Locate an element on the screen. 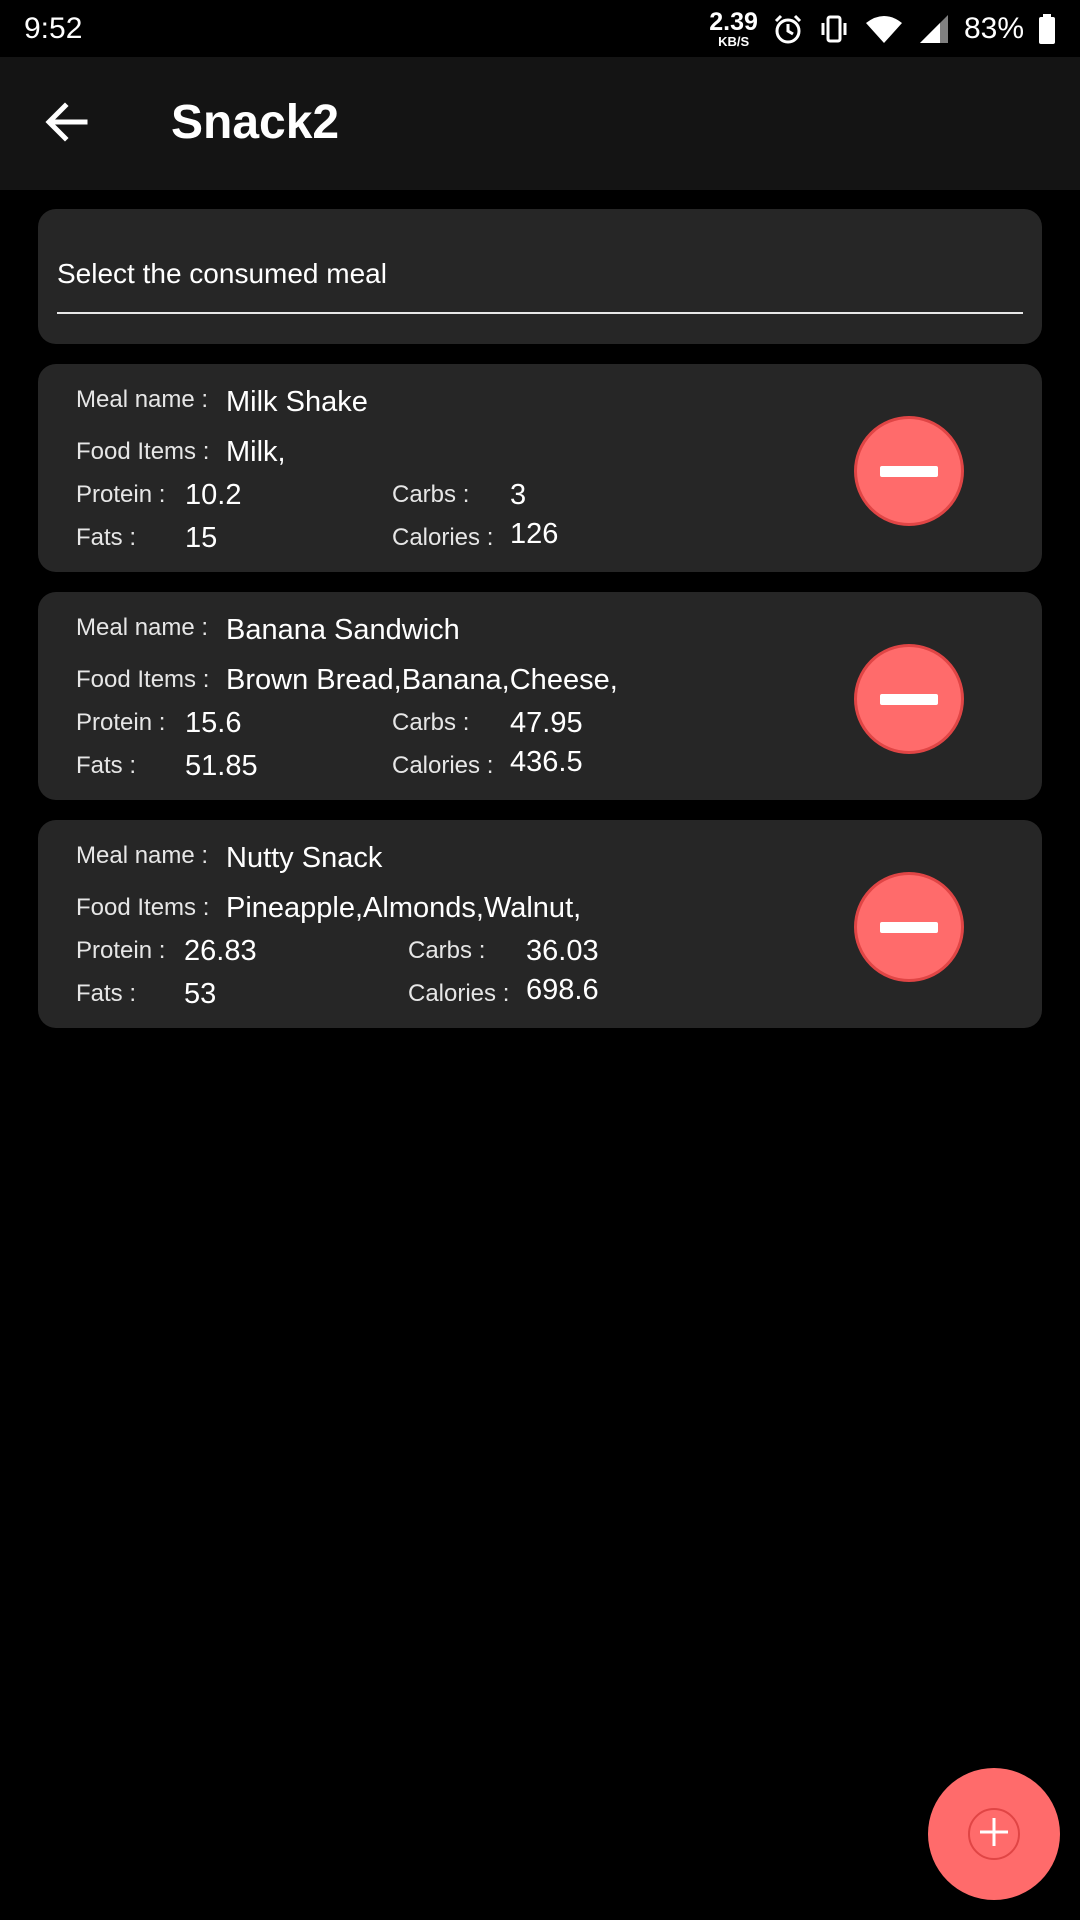  carbs-value: 47.95 is located at coordinates (546, 723).